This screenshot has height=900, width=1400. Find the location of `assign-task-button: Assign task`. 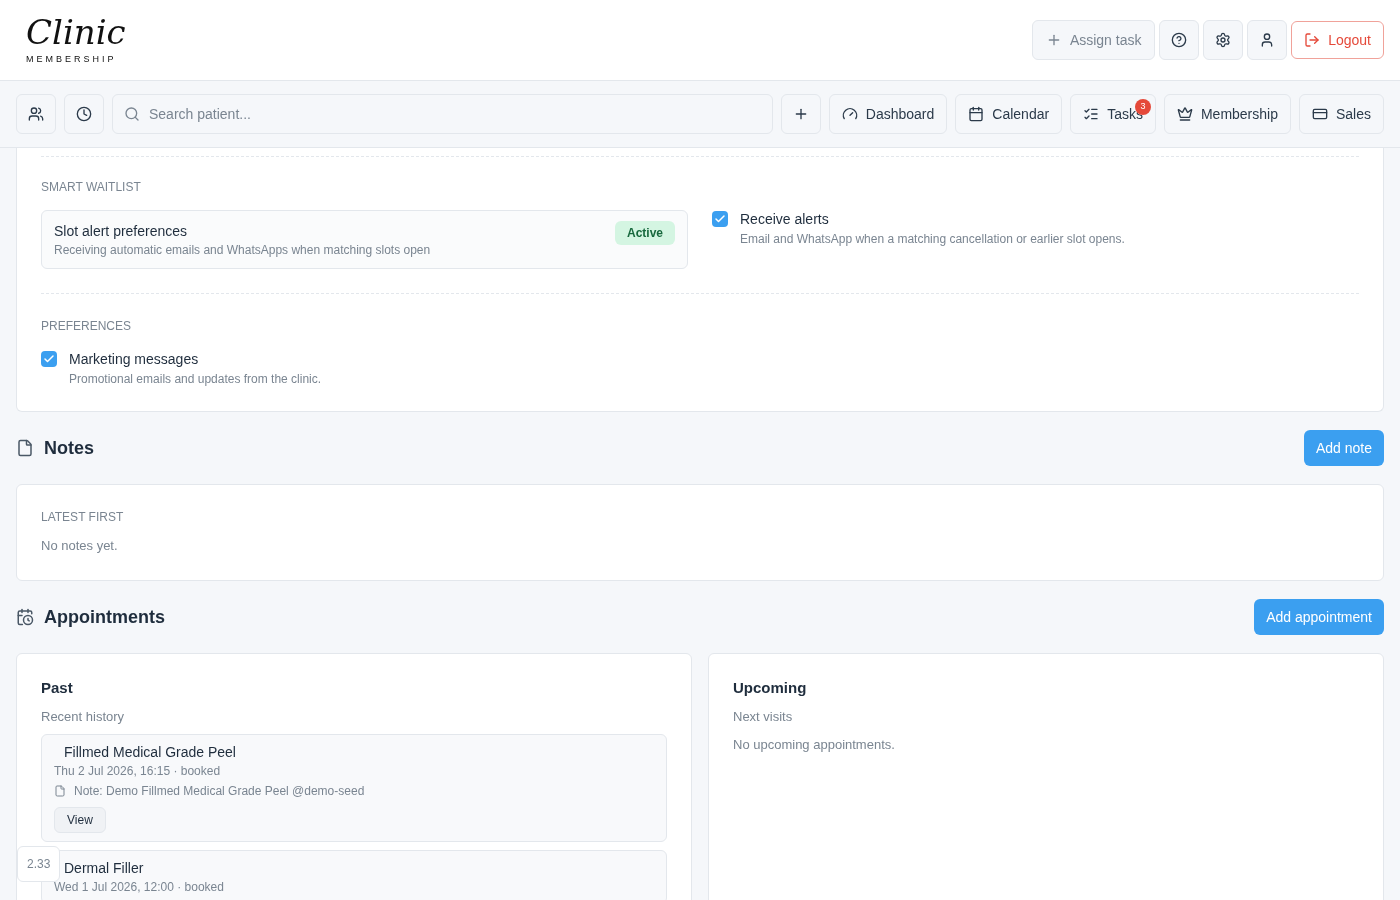

assign-task-button: Assign task is located at coordinates (1094, 40).